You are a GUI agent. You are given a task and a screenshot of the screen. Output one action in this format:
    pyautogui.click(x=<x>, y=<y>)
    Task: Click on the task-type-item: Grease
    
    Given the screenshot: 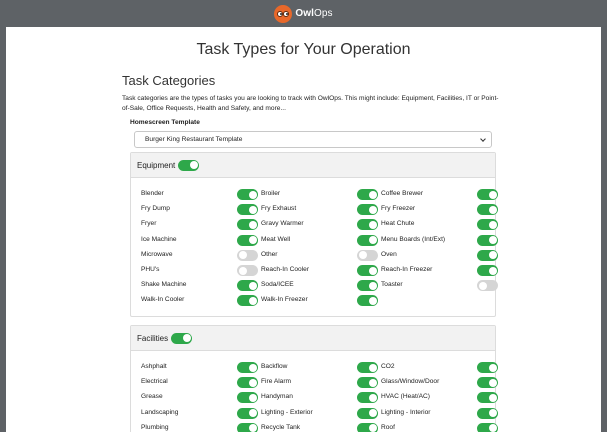 What is the action you would take?
    pyautogui.click(x=201, y=397)
    